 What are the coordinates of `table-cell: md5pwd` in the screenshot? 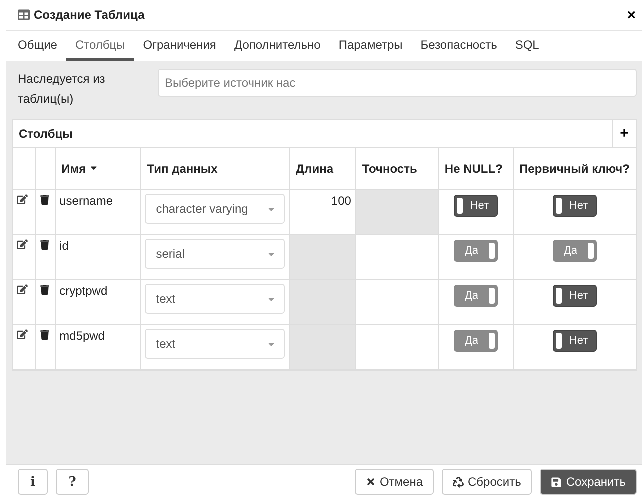 It's located at (82, 336).